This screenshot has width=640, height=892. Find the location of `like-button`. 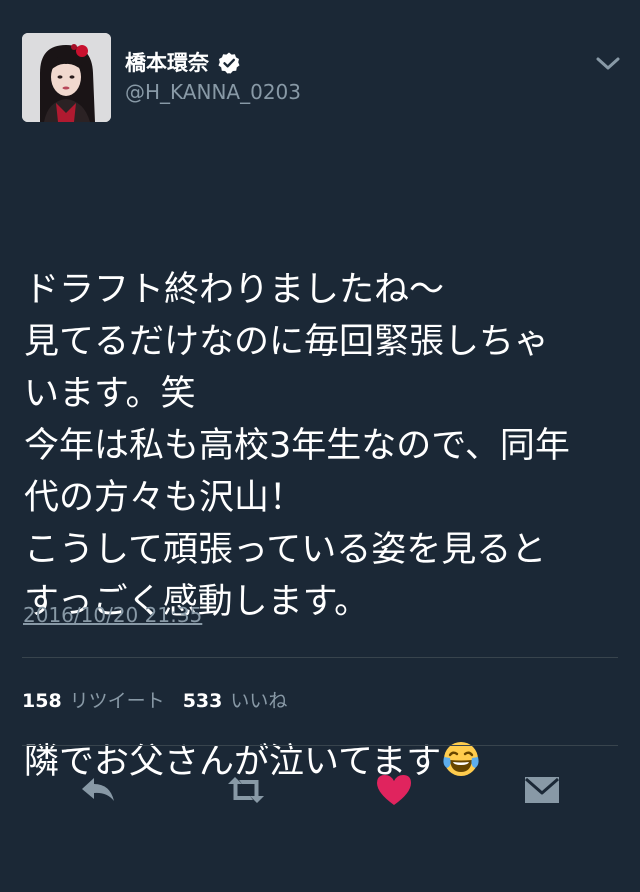

like-button is located at coordinates (394, 790).